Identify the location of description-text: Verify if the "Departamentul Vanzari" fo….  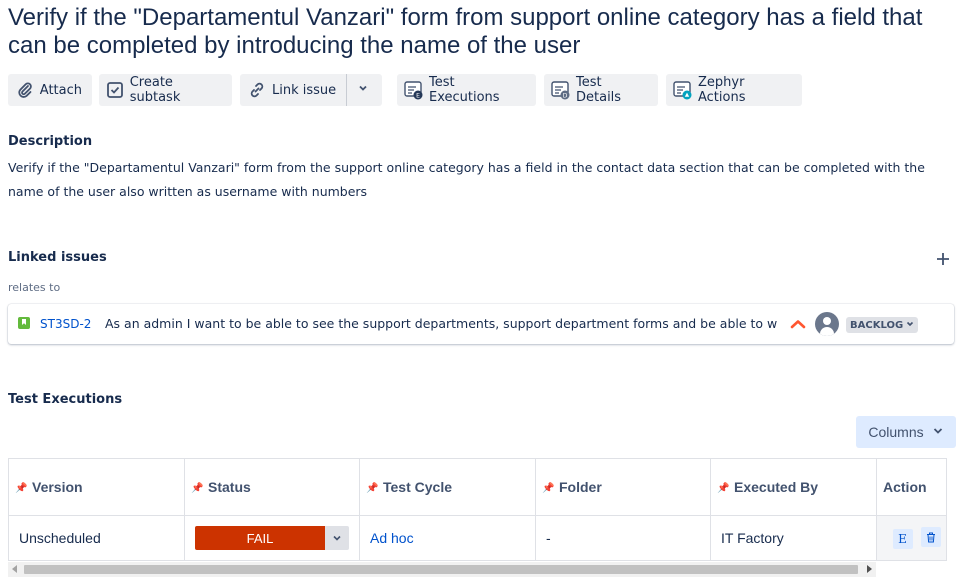
(466, 179).